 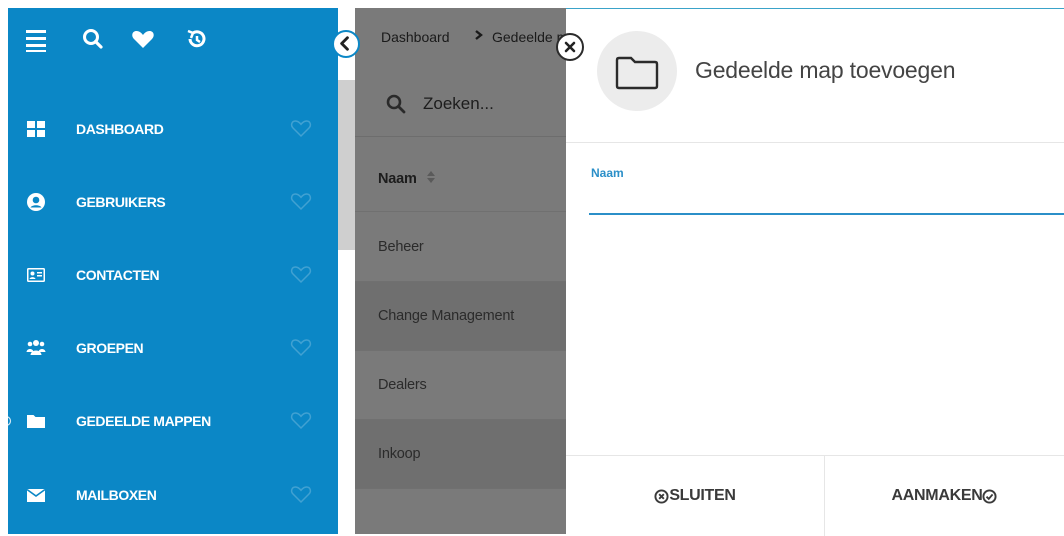 What do you see at coordinates (6, 420) in the screenshot?
I see `active-indicator-icon` at bounding box center [6, 420].